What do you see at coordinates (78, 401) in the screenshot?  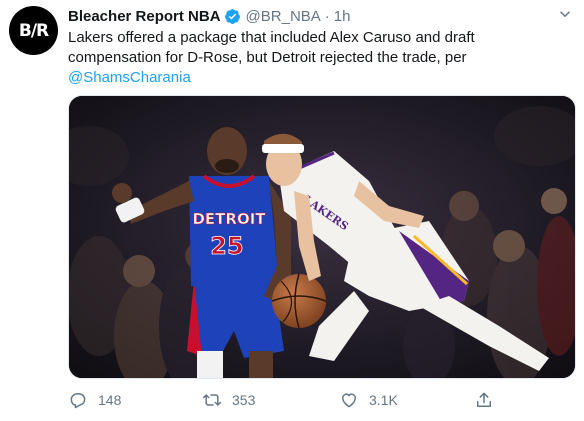 I see `reply-bubble-icon` at bounding box center [78, 401].